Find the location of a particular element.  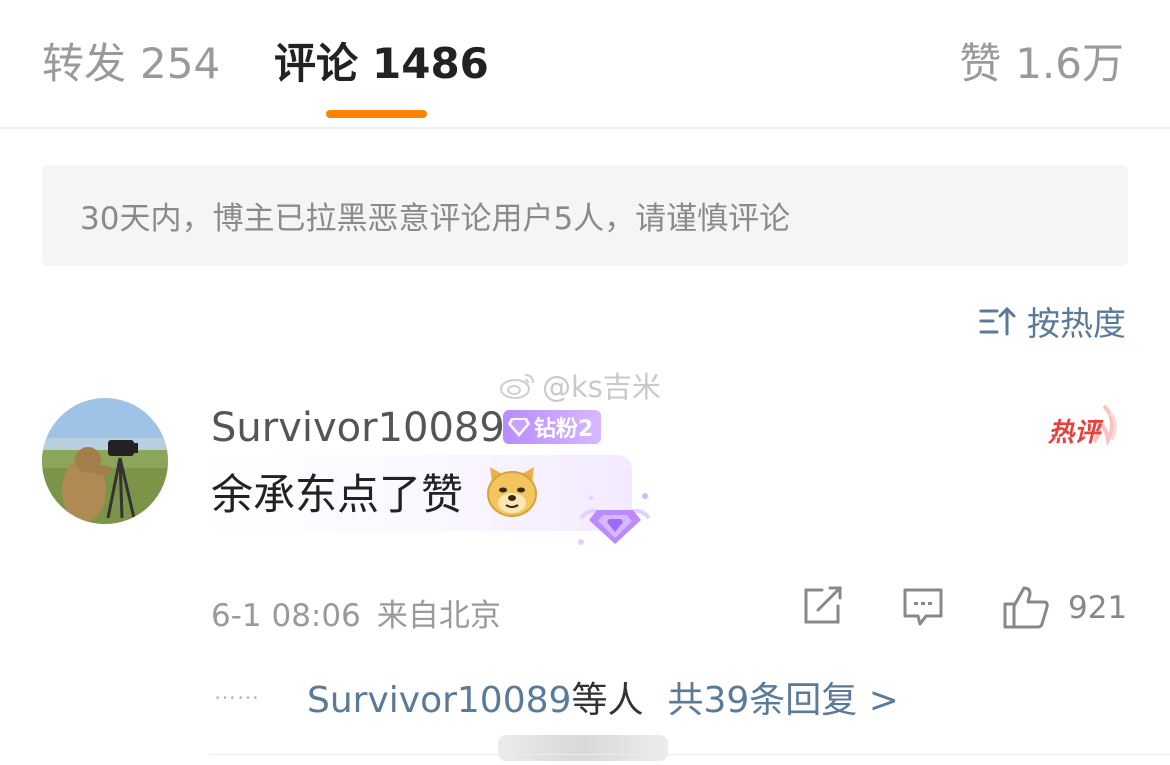

tab-comment-count: 1486 is located at coordinates (430, 63).